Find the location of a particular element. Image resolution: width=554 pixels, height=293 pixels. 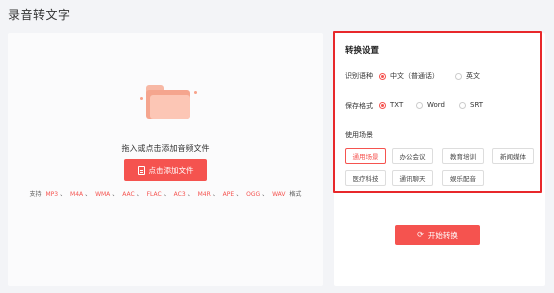

format-item: MP3 is located at coordinates (52, 194).